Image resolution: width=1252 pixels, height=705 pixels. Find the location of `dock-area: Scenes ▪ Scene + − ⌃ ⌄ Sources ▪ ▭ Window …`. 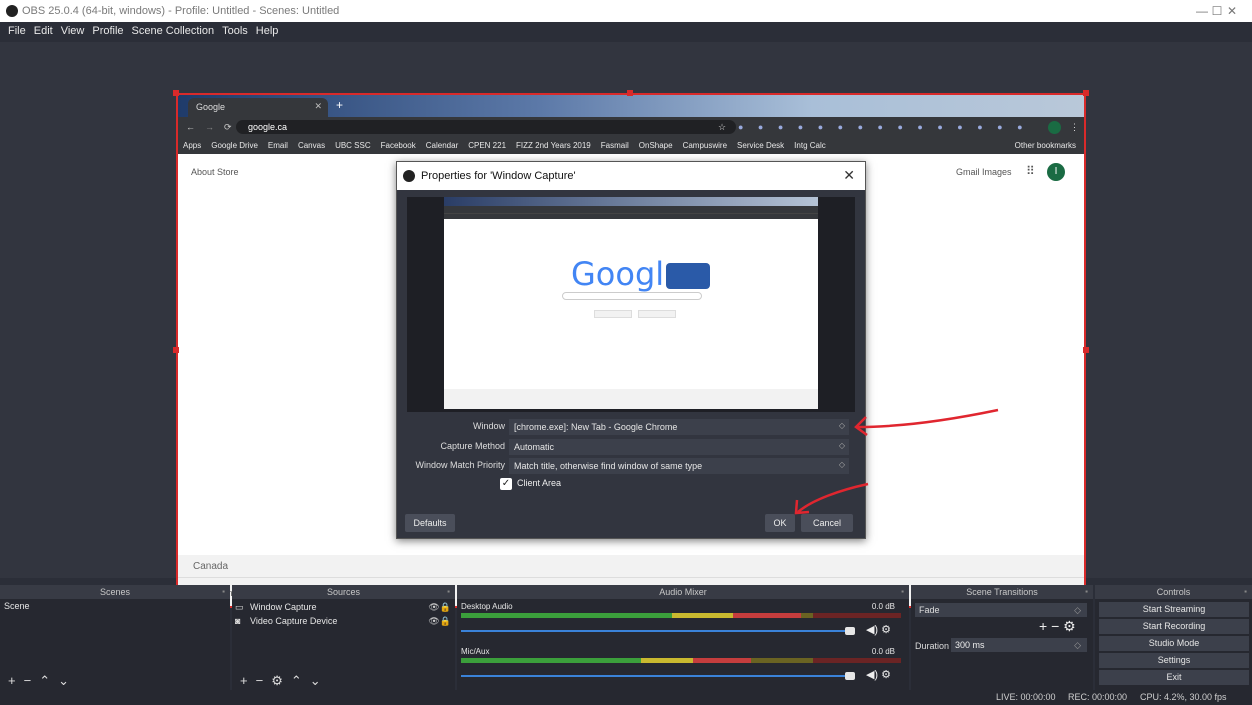

dock-area: Scenes ▪ Scene + − ⌃ ⌄ Sources ▪ ▭ Window … is located at coordinates (626, 637).